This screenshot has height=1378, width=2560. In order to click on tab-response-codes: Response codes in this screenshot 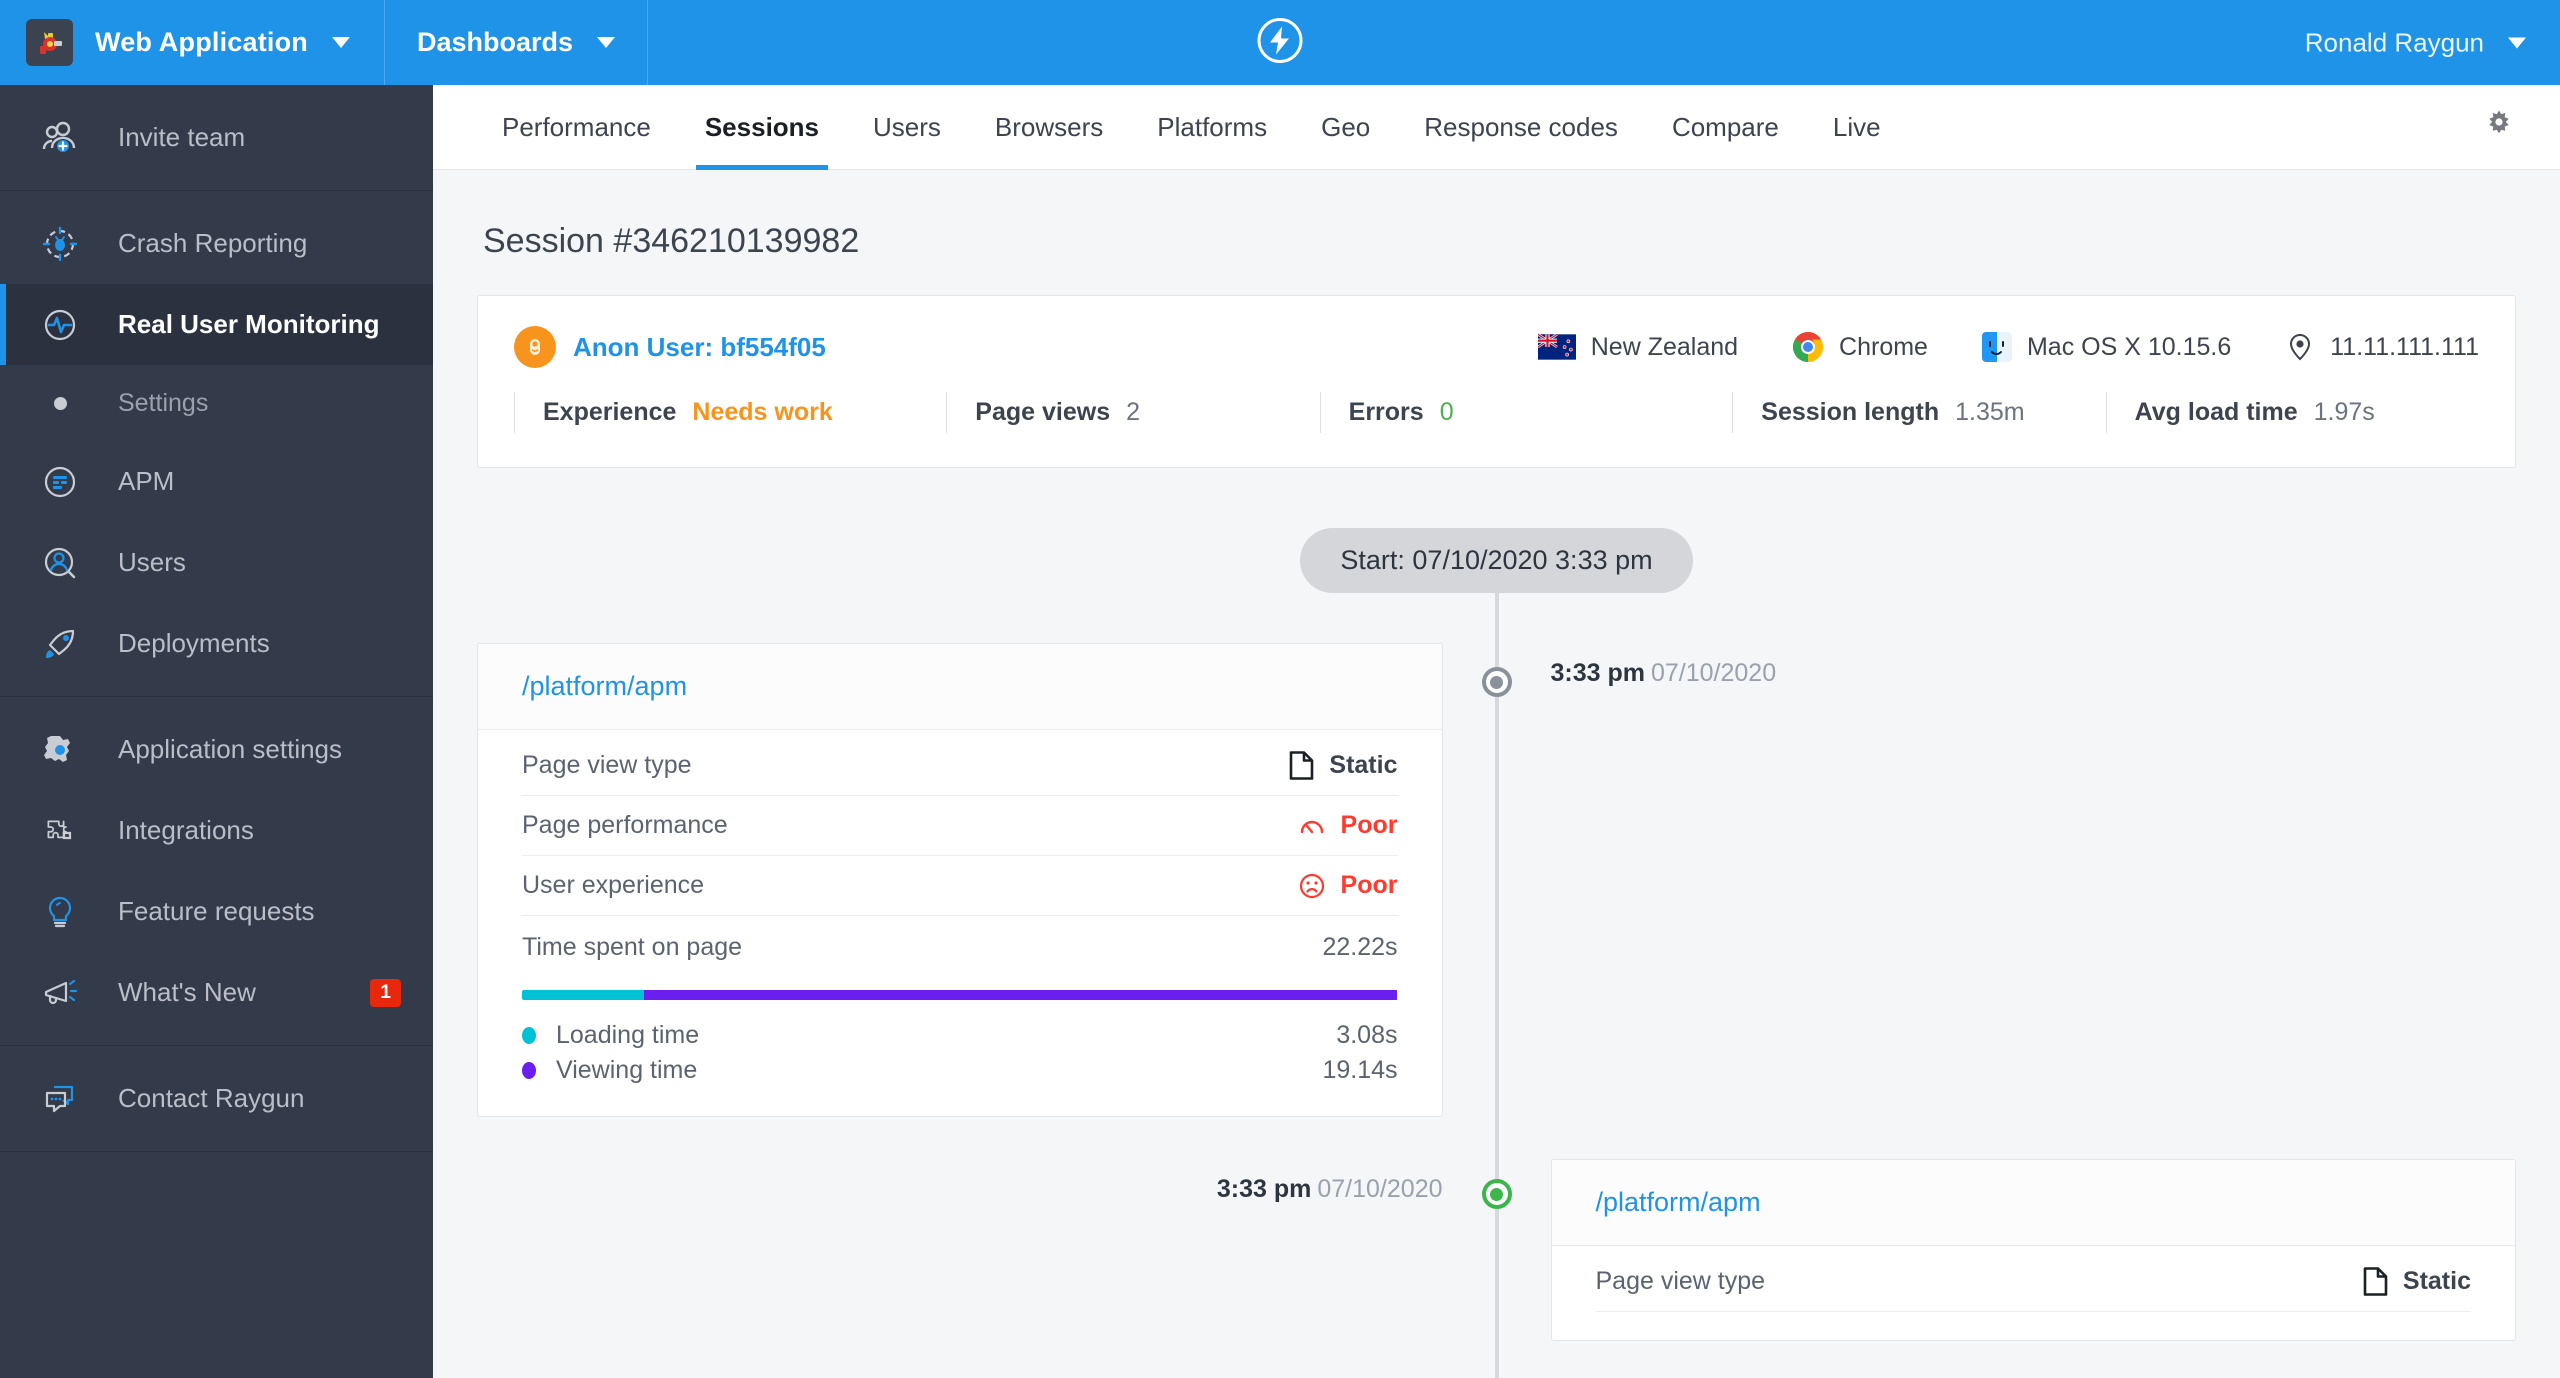, I will do `click(1521, 127)`.